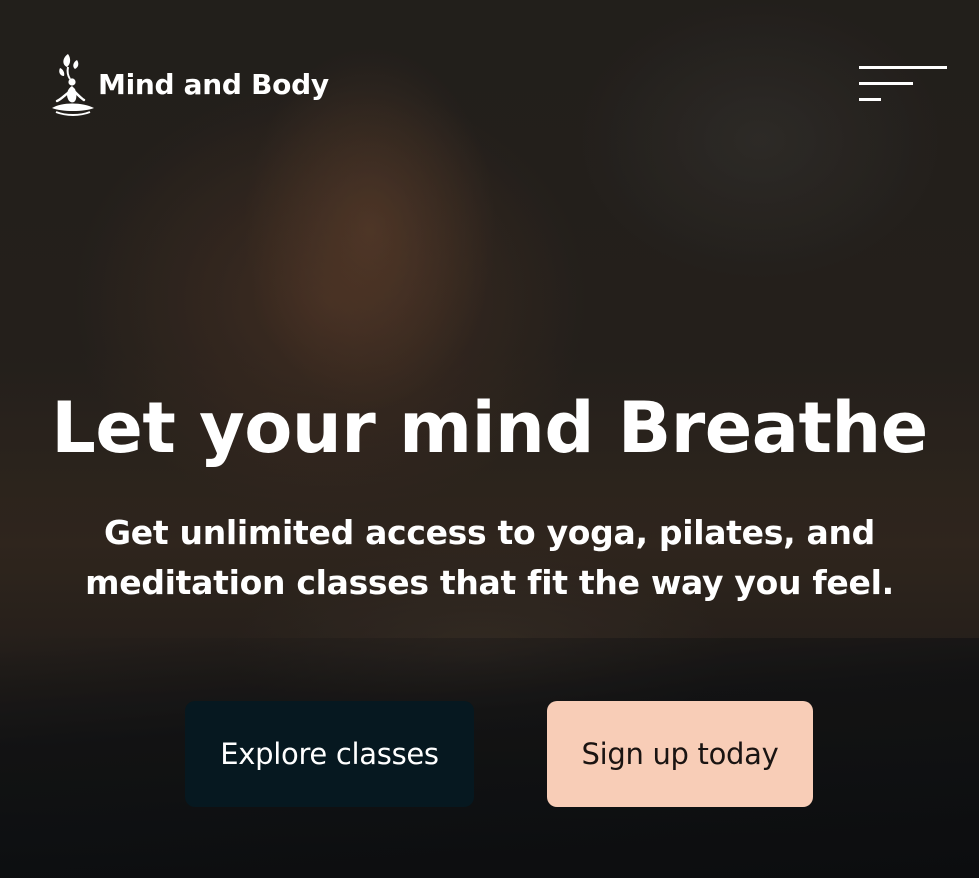 The width and height of the screenshot is (979, 878). I want to click on menu-line-bottom, so click(870, 99).